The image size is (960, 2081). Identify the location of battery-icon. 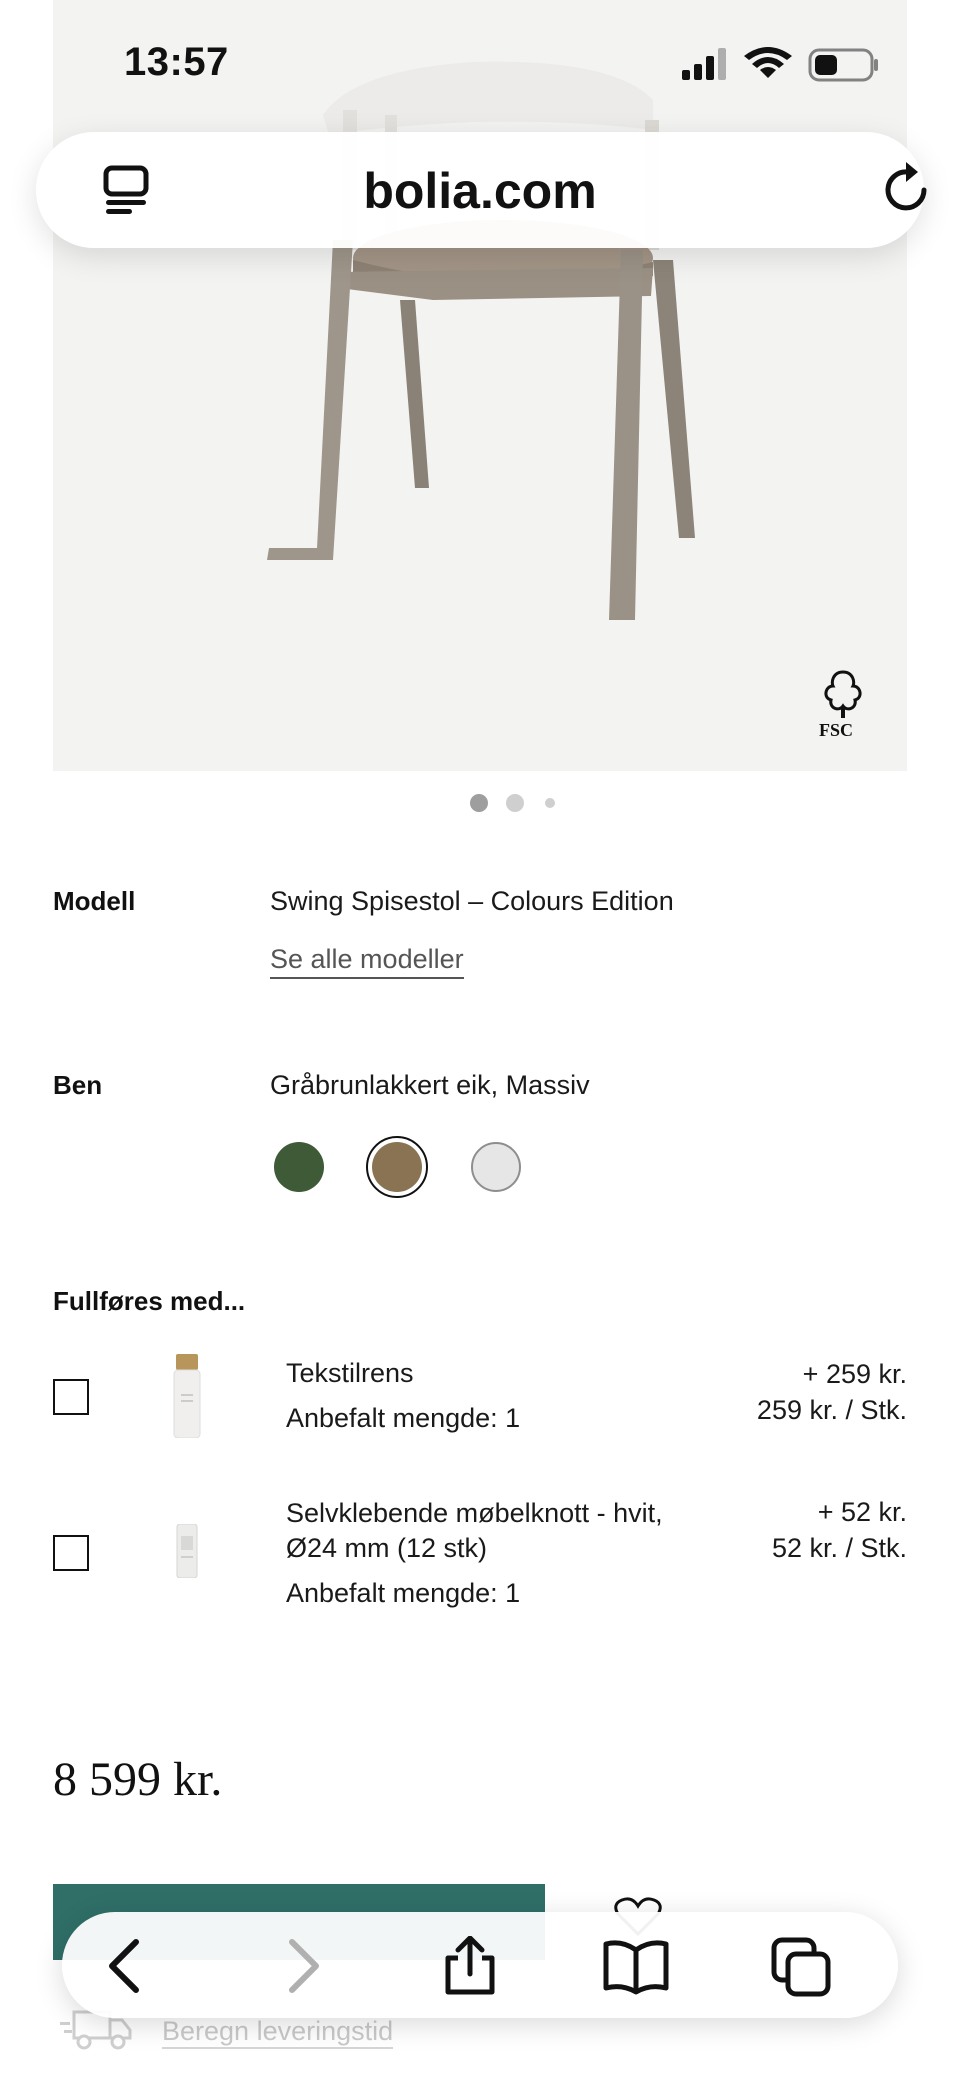
(843, 65).